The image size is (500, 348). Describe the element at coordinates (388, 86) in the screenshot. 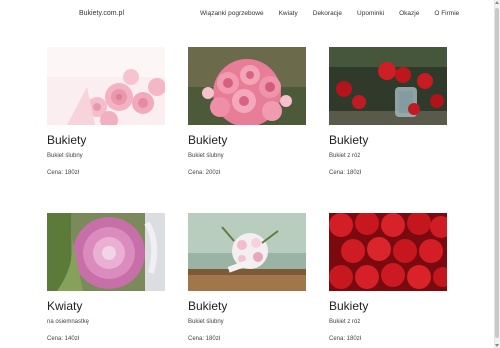

I see `product-image-red-roses-vase` at that location.